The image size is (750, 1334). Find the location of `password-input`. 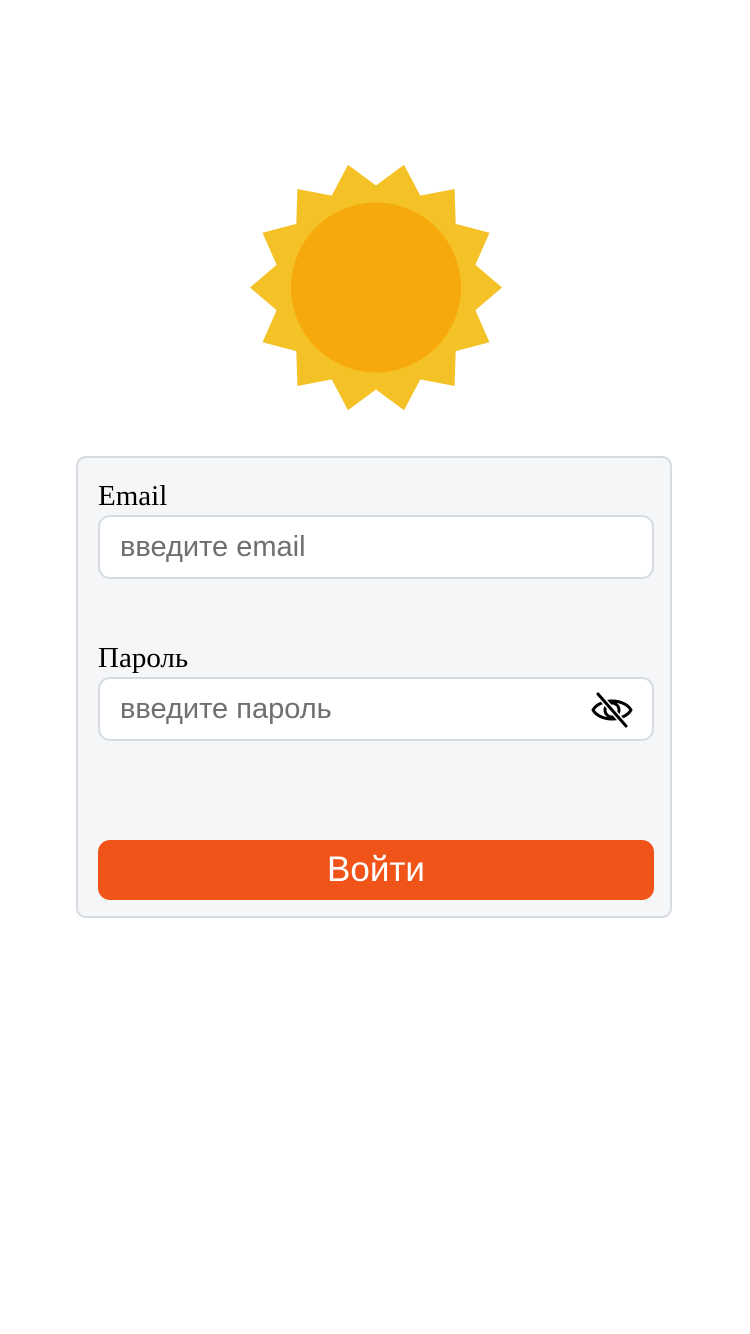

password-input is located at coordinates (376, 709).